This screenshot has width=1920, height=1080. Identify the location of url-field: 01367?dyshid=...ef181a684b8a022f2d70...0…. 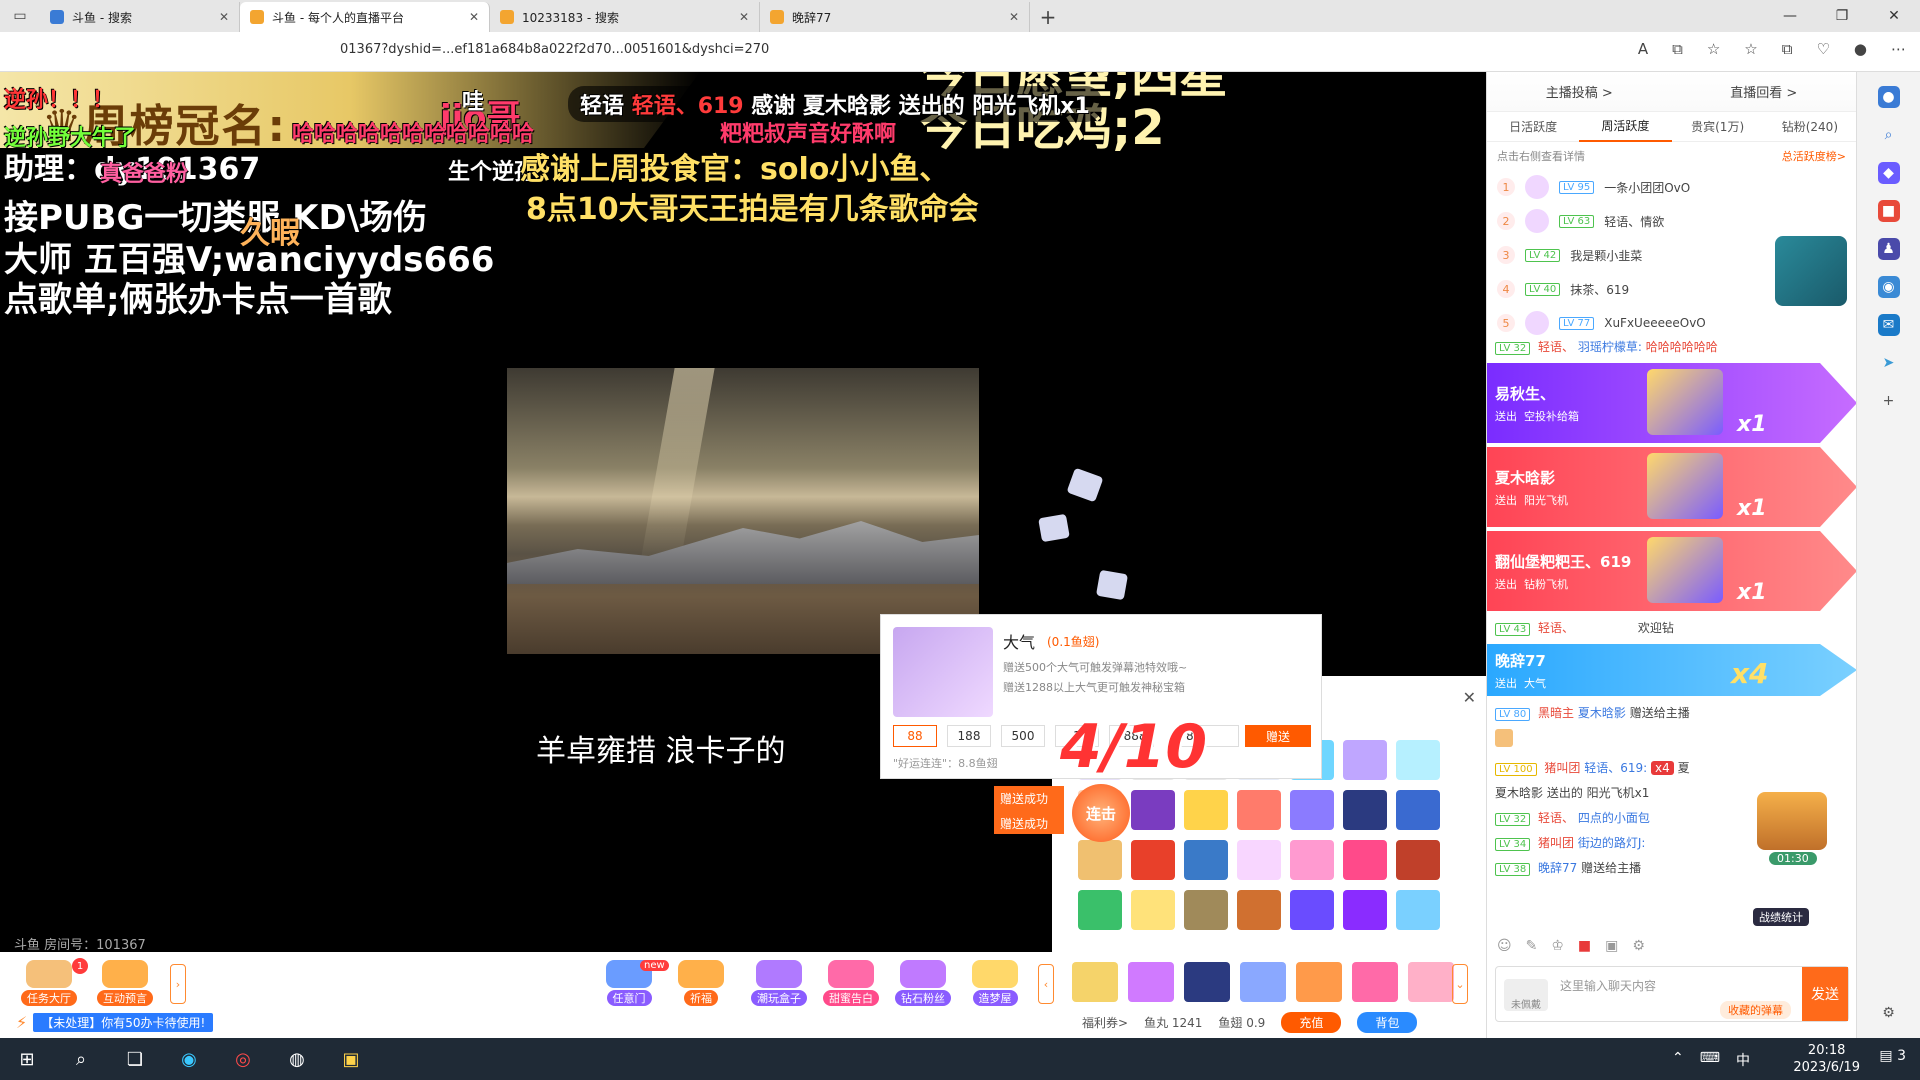
(554, 49).